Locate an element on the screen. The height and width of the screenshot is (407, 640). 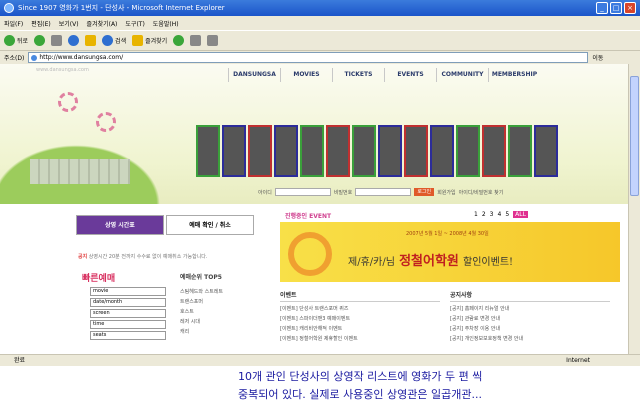
nav-community: COMMUNITY is located at coordinates (462, 75).